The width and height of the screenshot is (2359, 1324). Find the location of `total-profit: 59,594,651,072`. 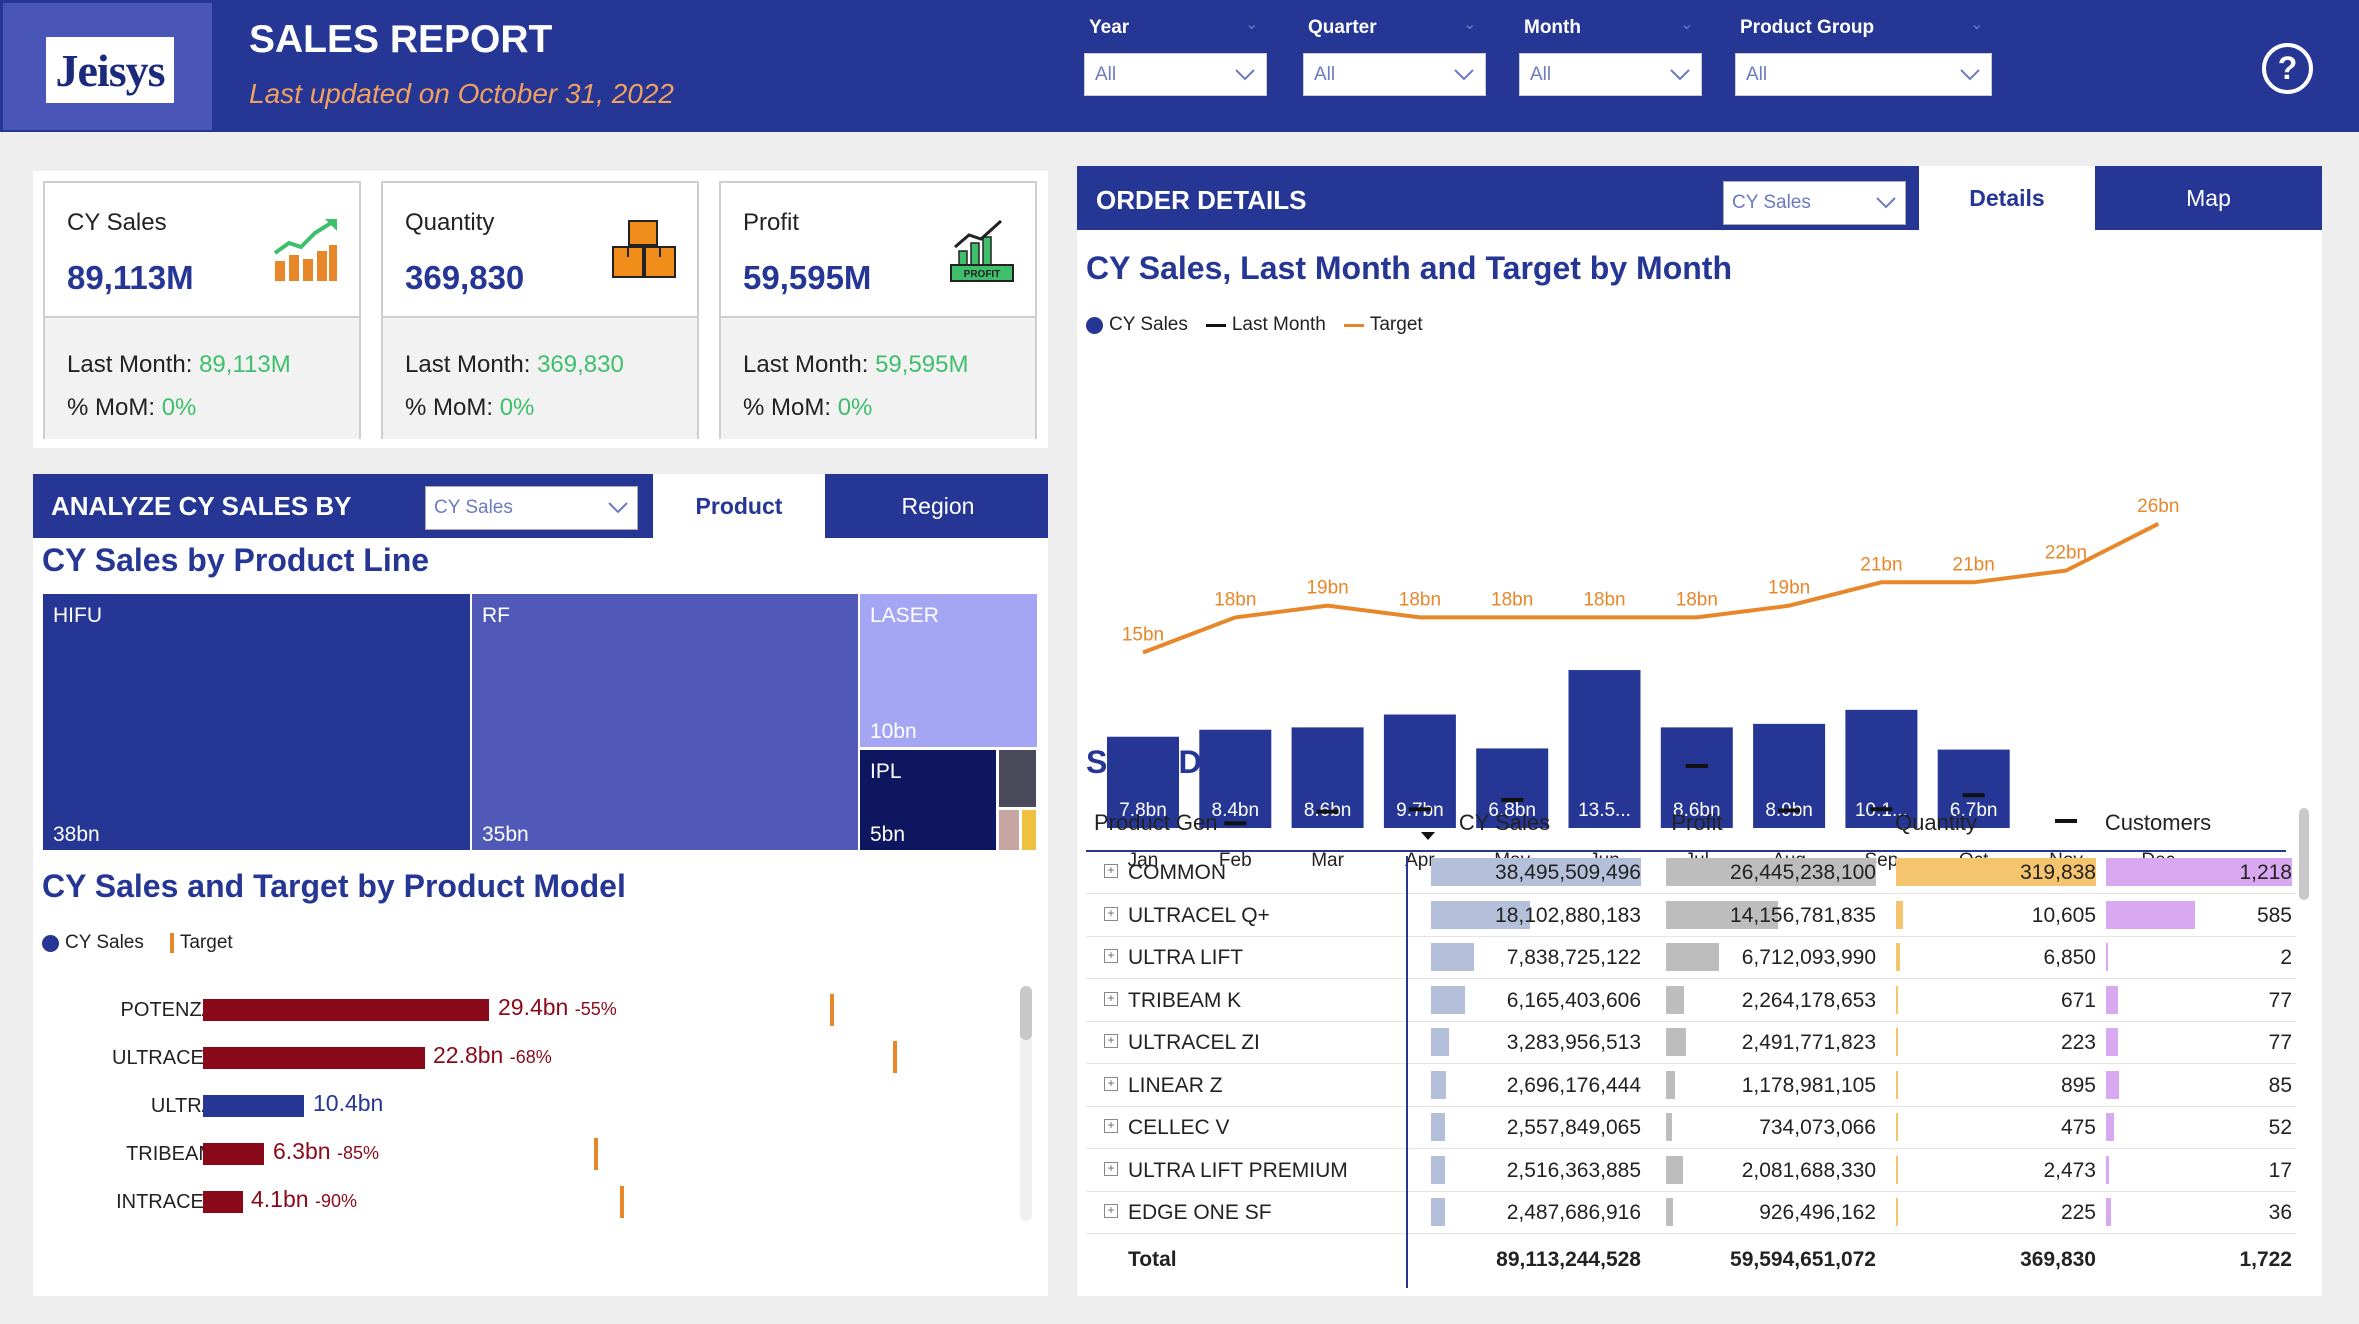

total-profit: 59,594,651,072 is located at coordinates (1803, 1259).